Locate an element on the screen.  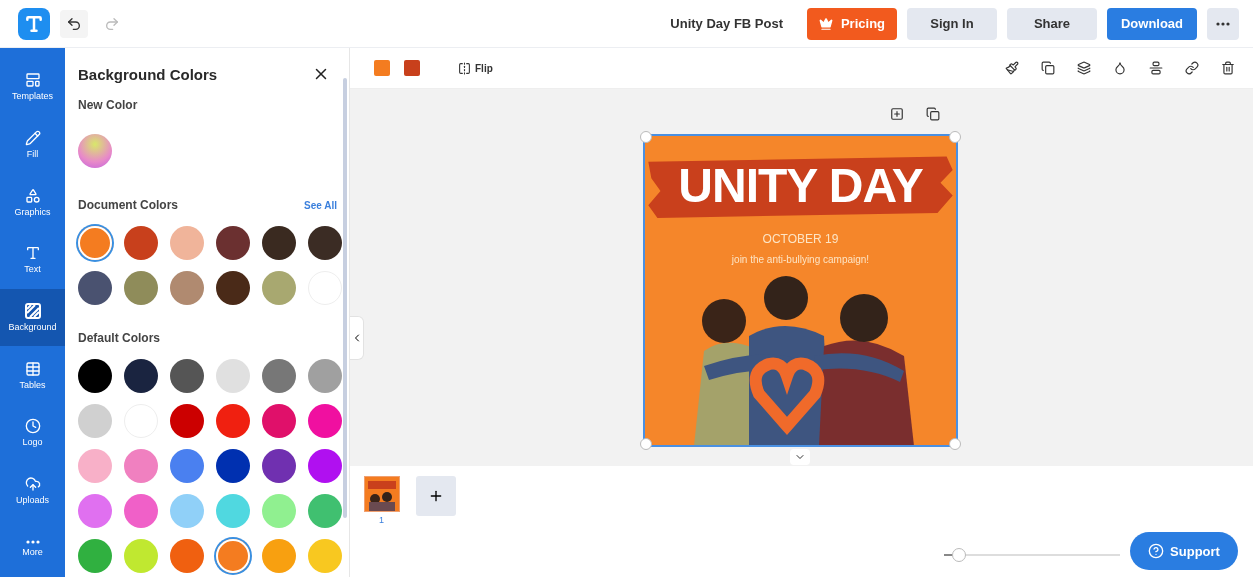
toolbar-button: Share is located at coordinates (1052, 23).